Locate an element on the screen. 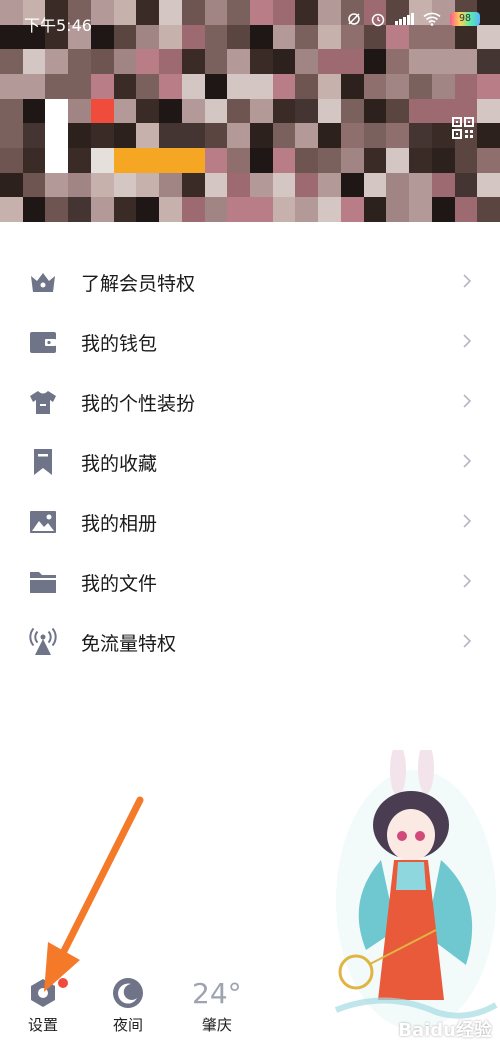  status-bar: 下午5:46 98 is located at coordinates (250, 22).